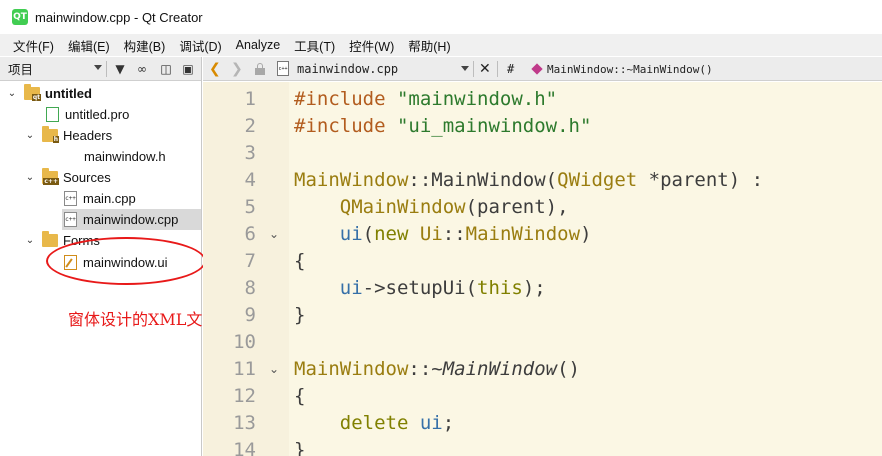  What do you see at coordinates (299, 261) in the screenshot?
I see `code-line-7: {` at bounding box center [299, 261].